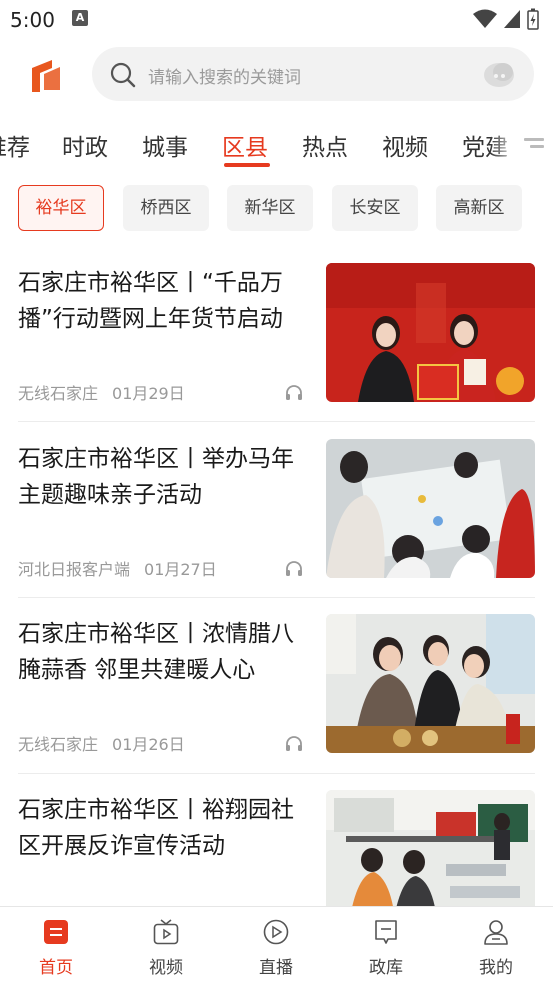 The width and height of the screenshot is (553, 984). Describe the element at coordinates (80, 18) in the screenshot. I see `notification-icon: A` at that location.